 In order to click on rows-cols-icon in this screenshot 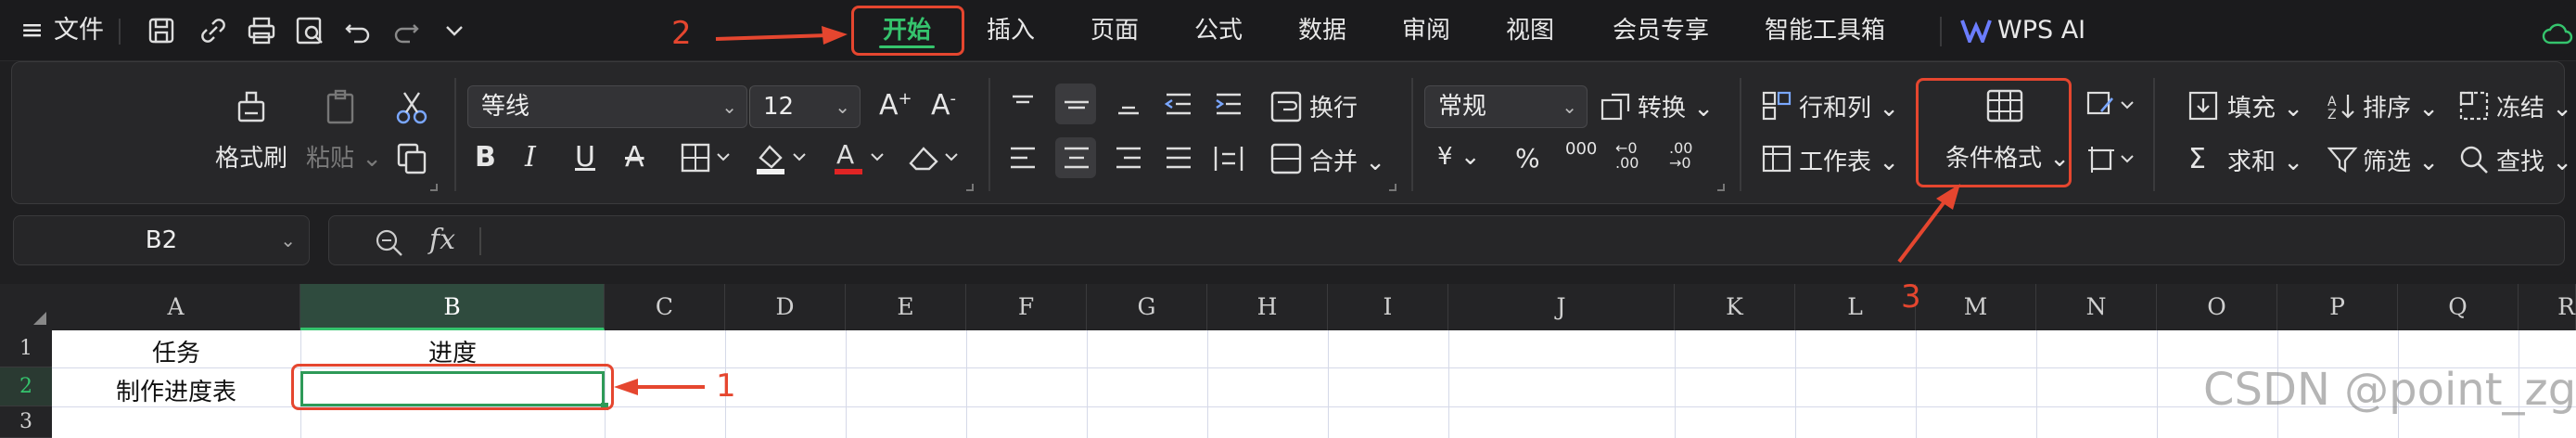, I will do `click(1778, 106)`.